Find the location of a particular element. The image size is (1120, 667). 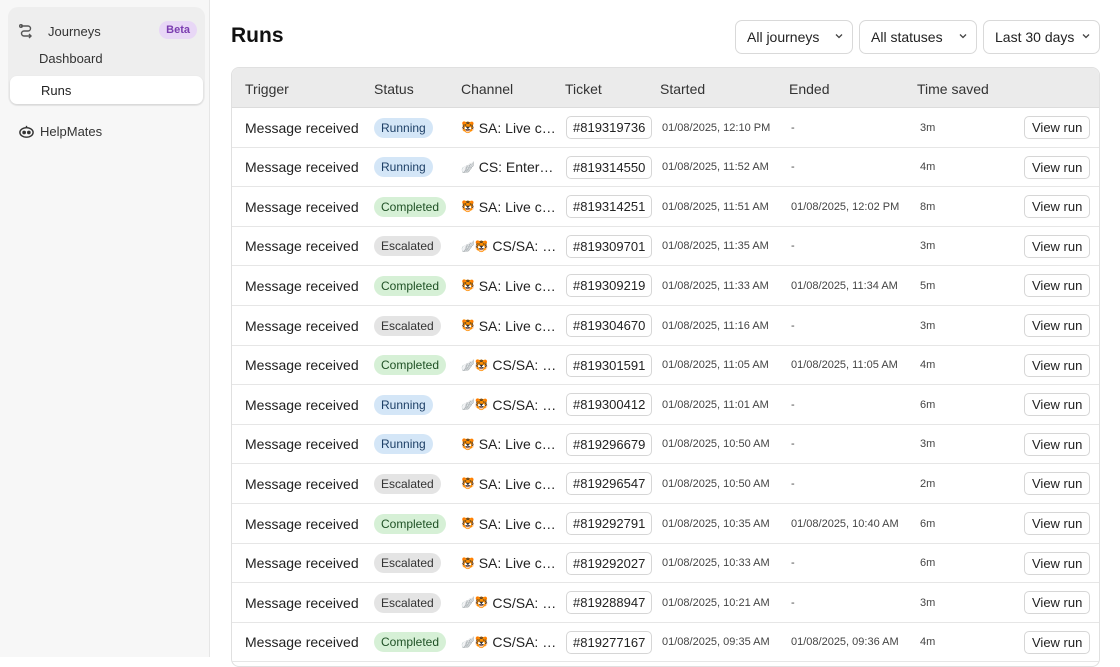

started-cell: 01/08/2025, 11:52 AM is located at coordinates (715, 167).